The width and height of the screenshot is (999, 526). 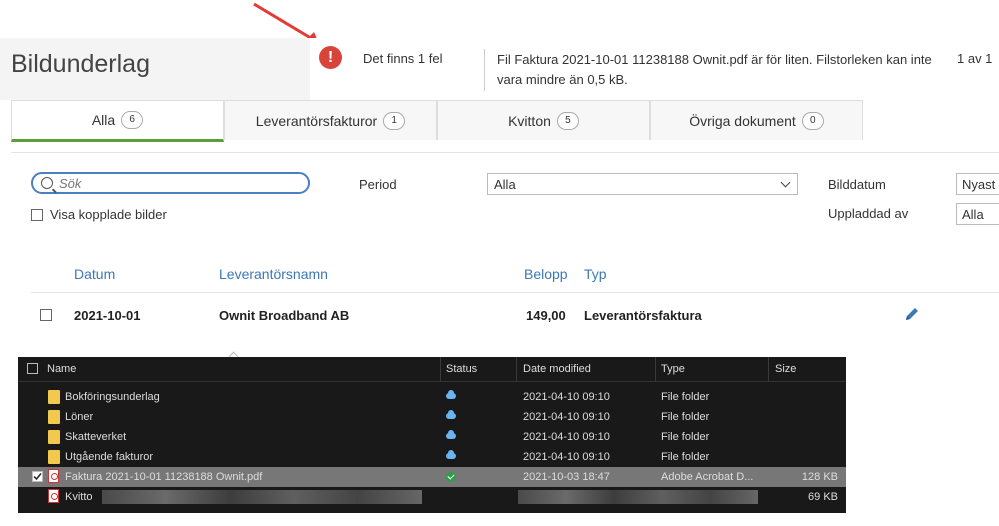 What do you see at coordinates (546, 315) in the screenshot?
I see `row-amount: 149,00` at bounding box center [546, 315].